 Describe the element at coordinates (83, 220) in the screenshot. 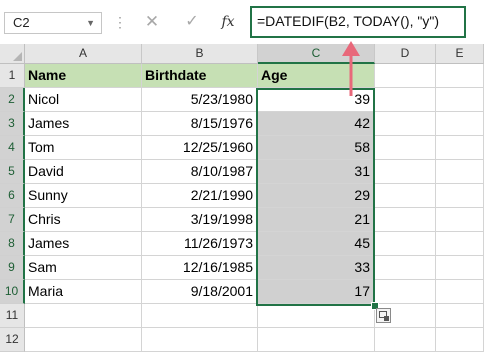

I see `cell-name: Chris` at that location.